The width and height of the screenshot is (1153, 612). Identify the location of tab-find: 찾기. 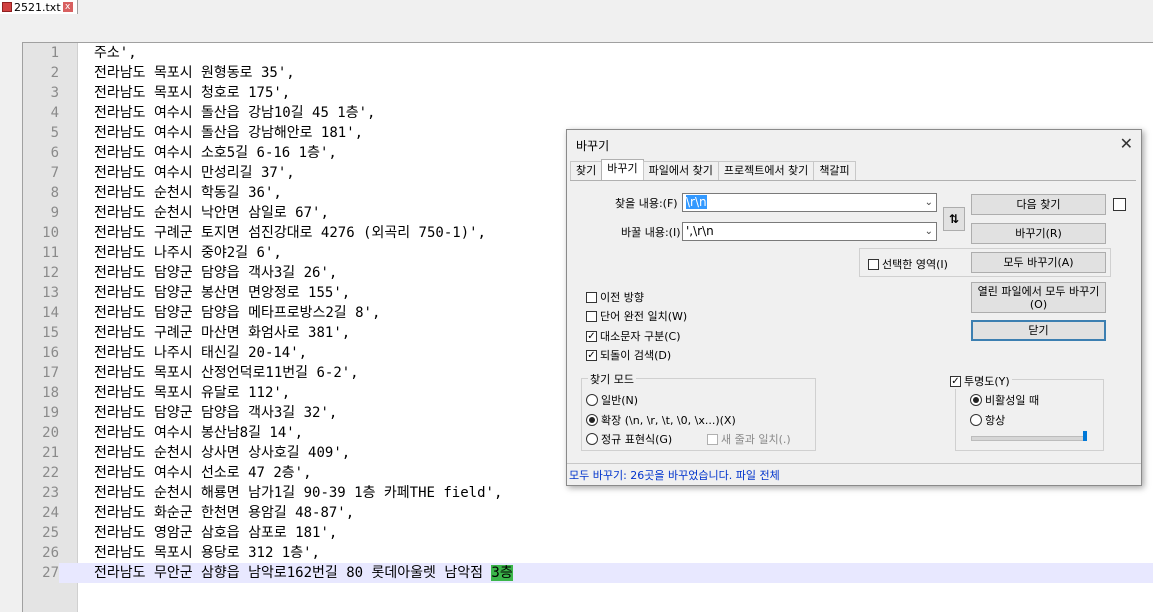
(586, 170).